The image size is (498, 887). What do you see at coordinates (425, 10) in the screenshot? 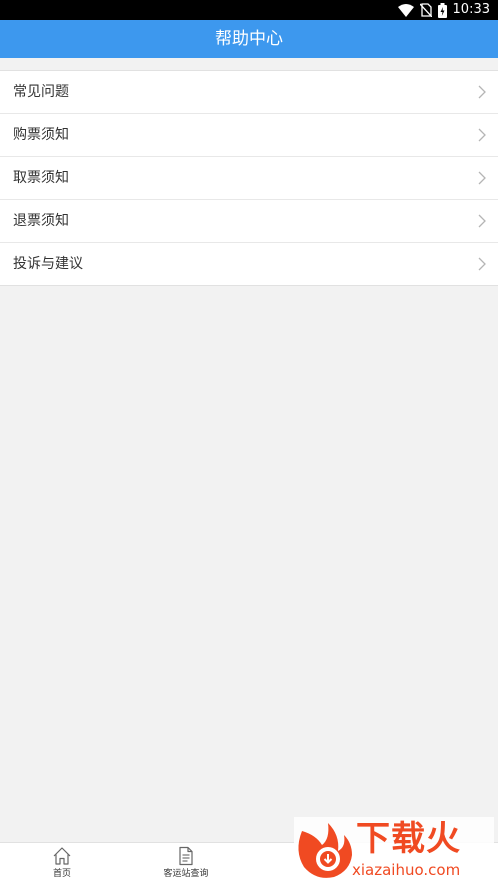
I see `no-sim-icon` at bounding box center [425, 10].